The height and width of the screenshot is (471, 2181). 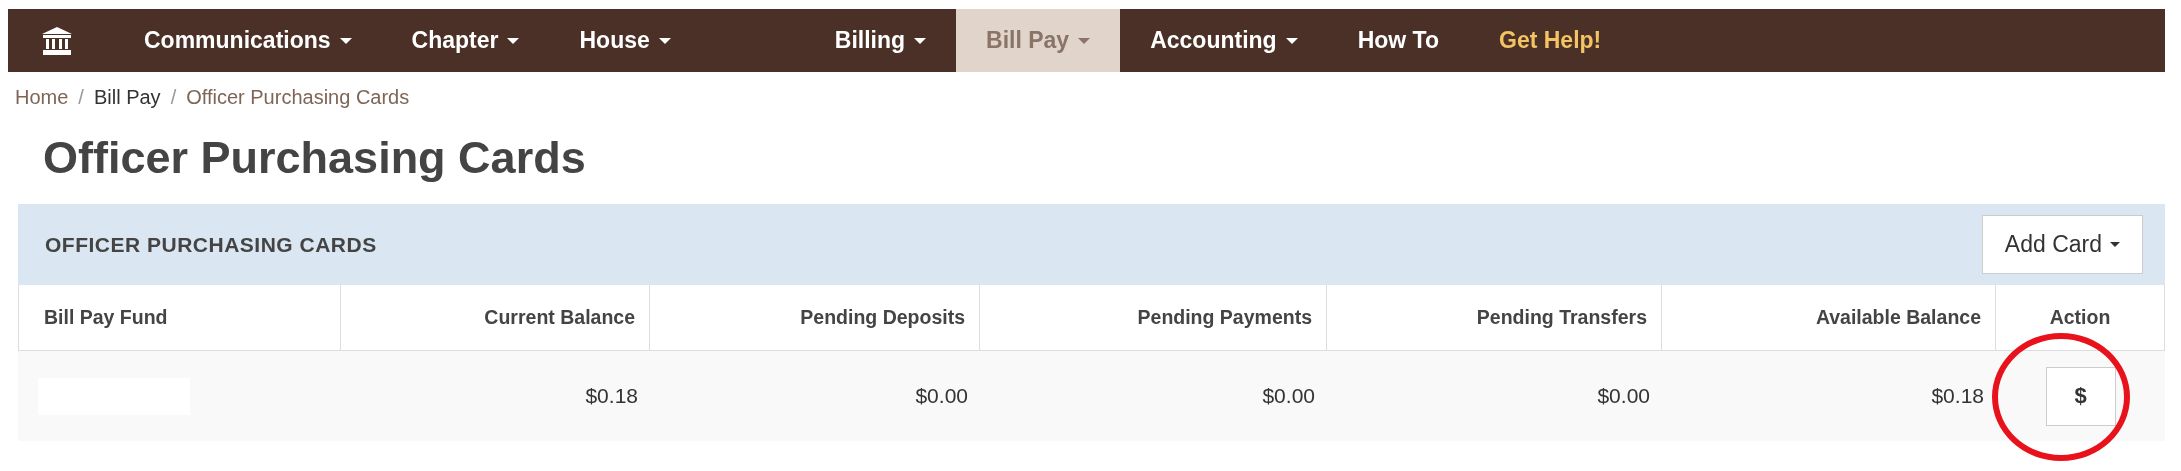 What do you see at coordinates (42, 97) in the screenshot?
I see `breadcrumb-link: Home` at bounding box center [42, 97].